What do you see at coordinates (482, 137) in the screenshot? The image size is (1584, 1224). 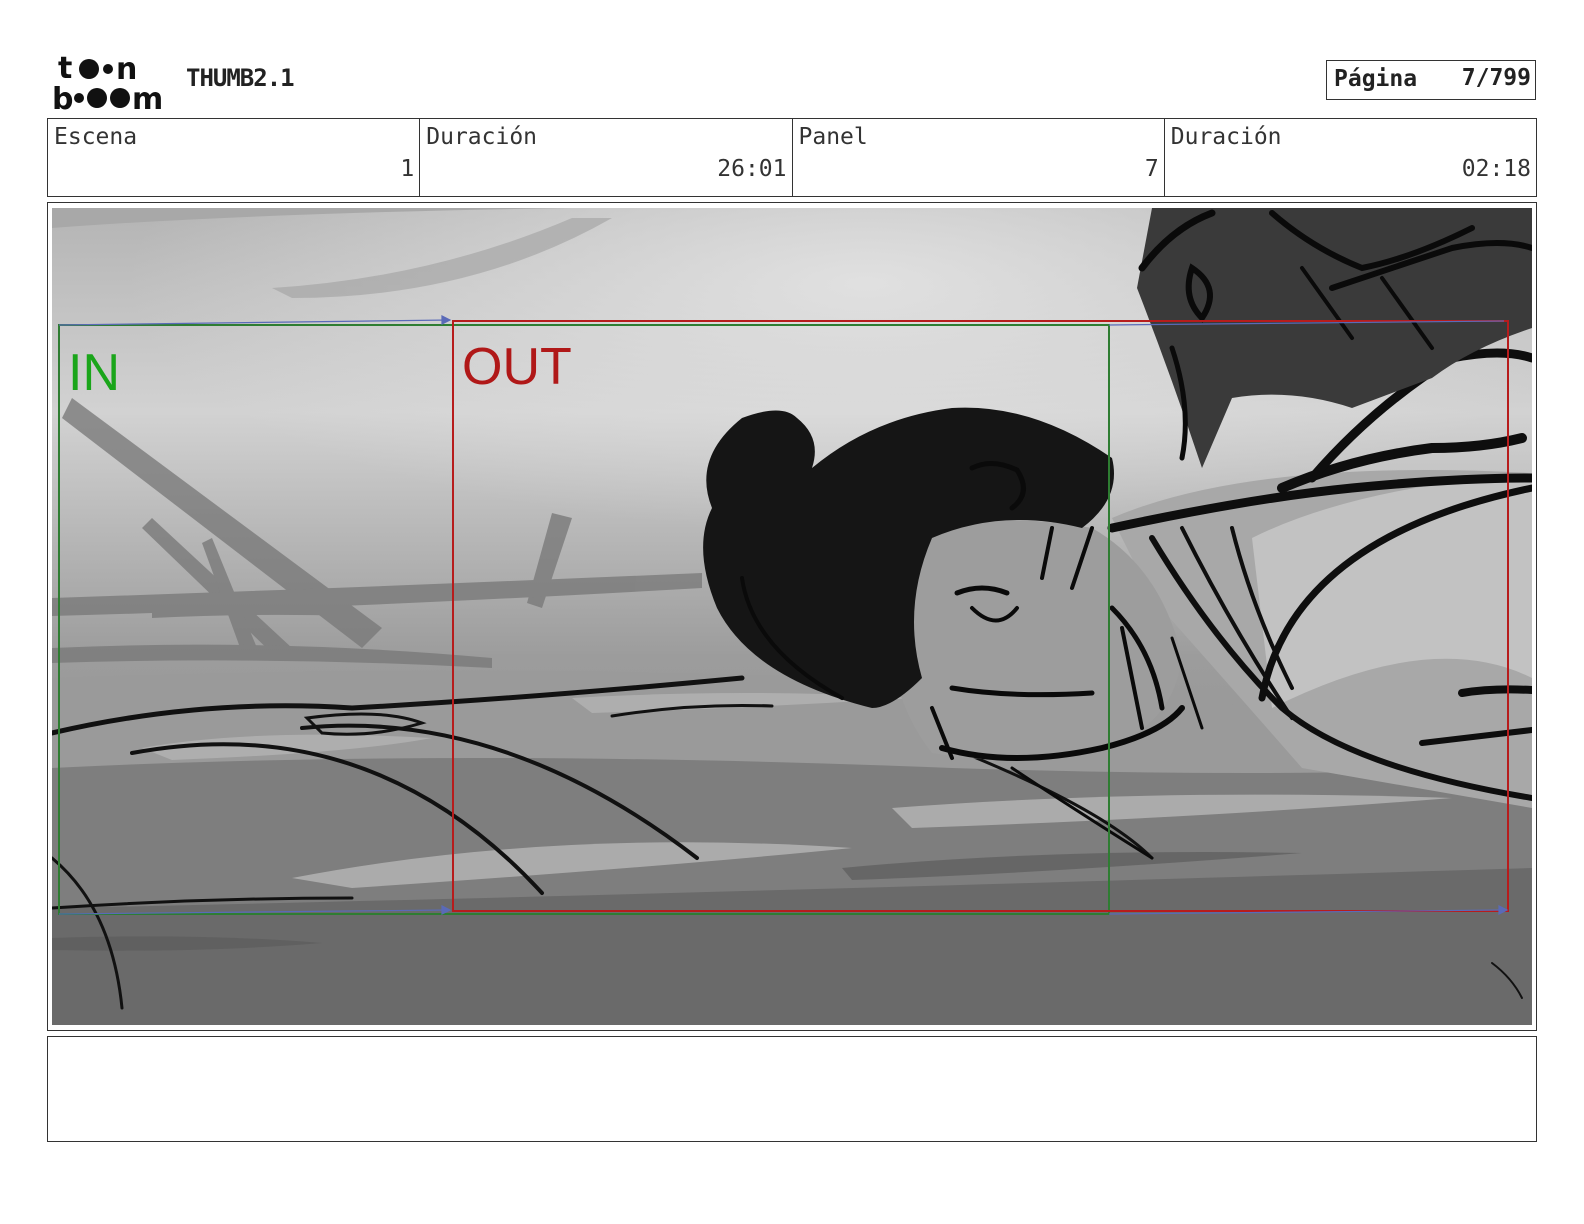 I see `scene-duration-label: Duración` at bounding box center [482, 137].